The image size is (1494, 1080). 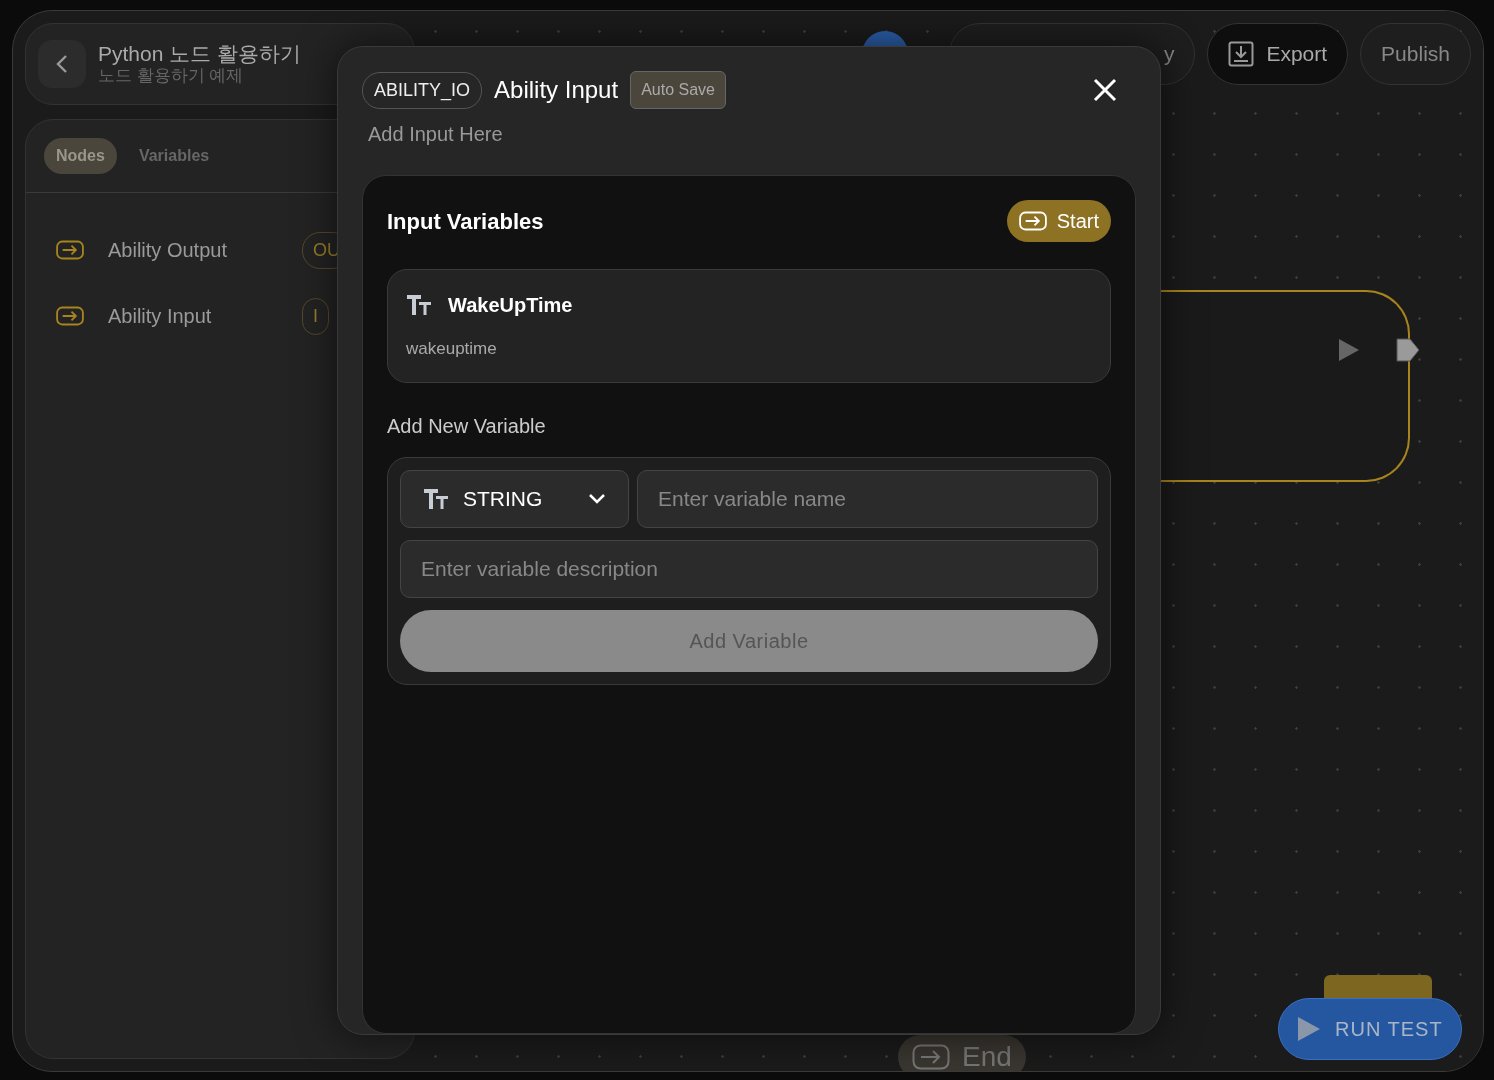 I want to click on node-label: End, so click(x=987, y=1055).